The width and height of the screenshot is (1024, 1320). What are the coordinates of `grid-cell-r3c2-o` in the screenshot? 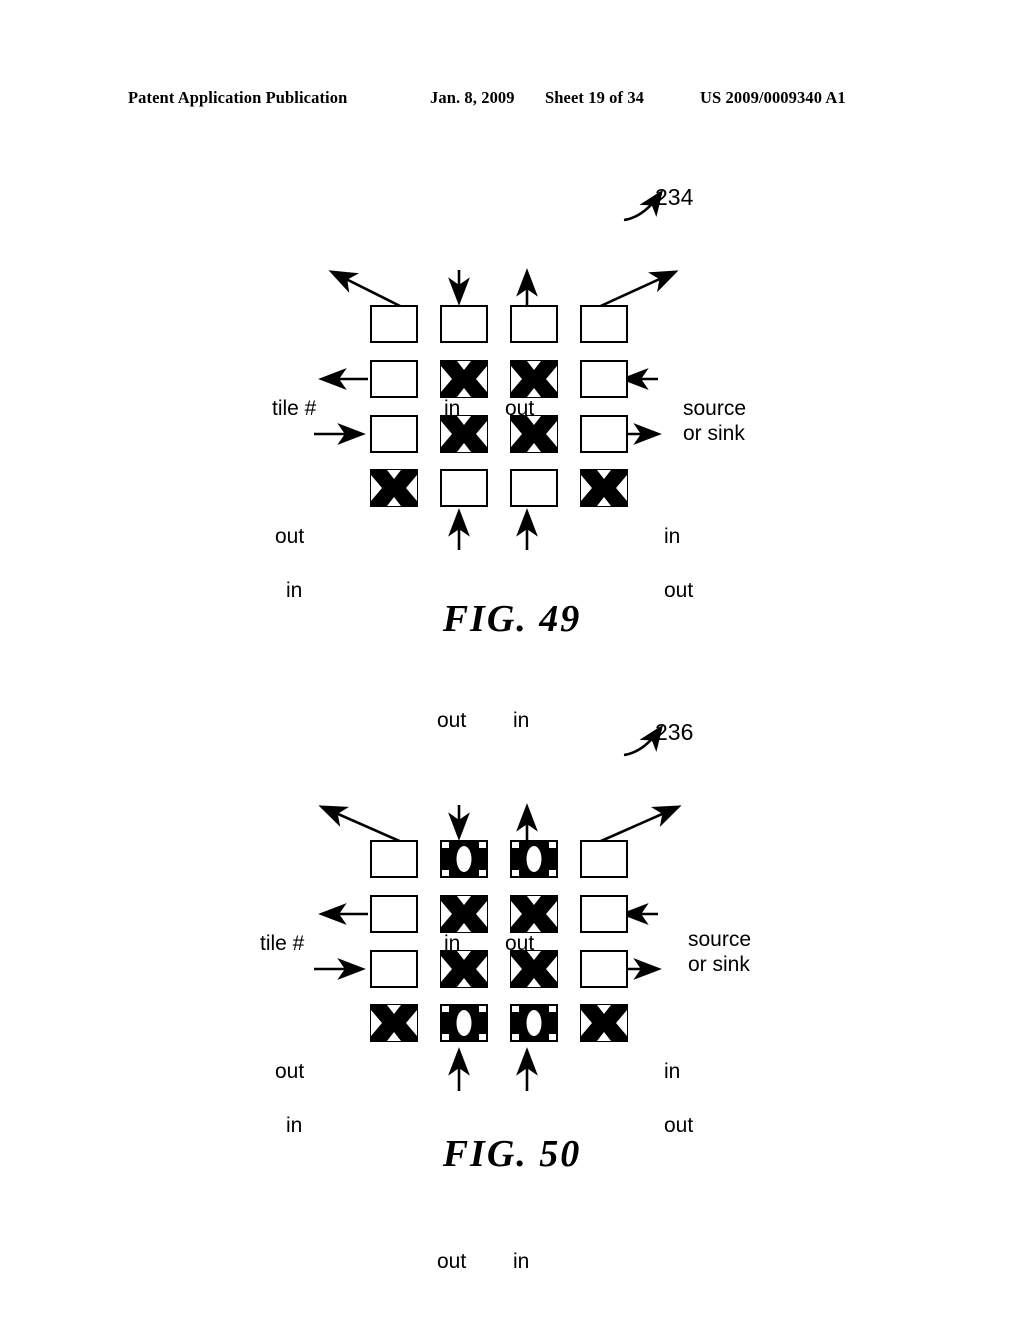 It's located at (534, 1023).